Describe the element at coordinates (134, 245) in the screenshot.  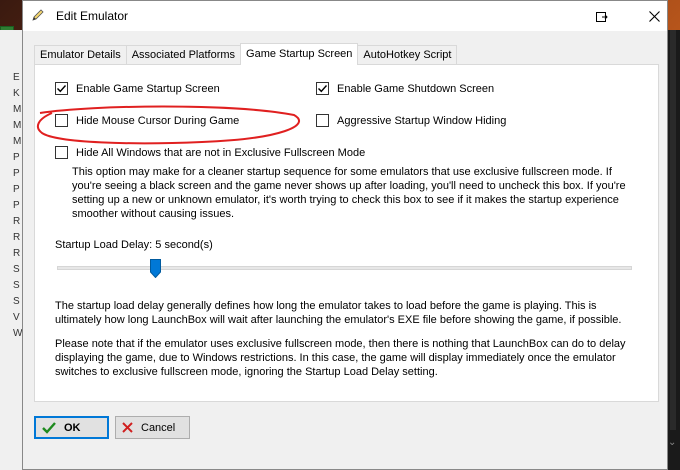
I see `startup-delay-label: Startup Load Delay: 5 second(s)` at that location.